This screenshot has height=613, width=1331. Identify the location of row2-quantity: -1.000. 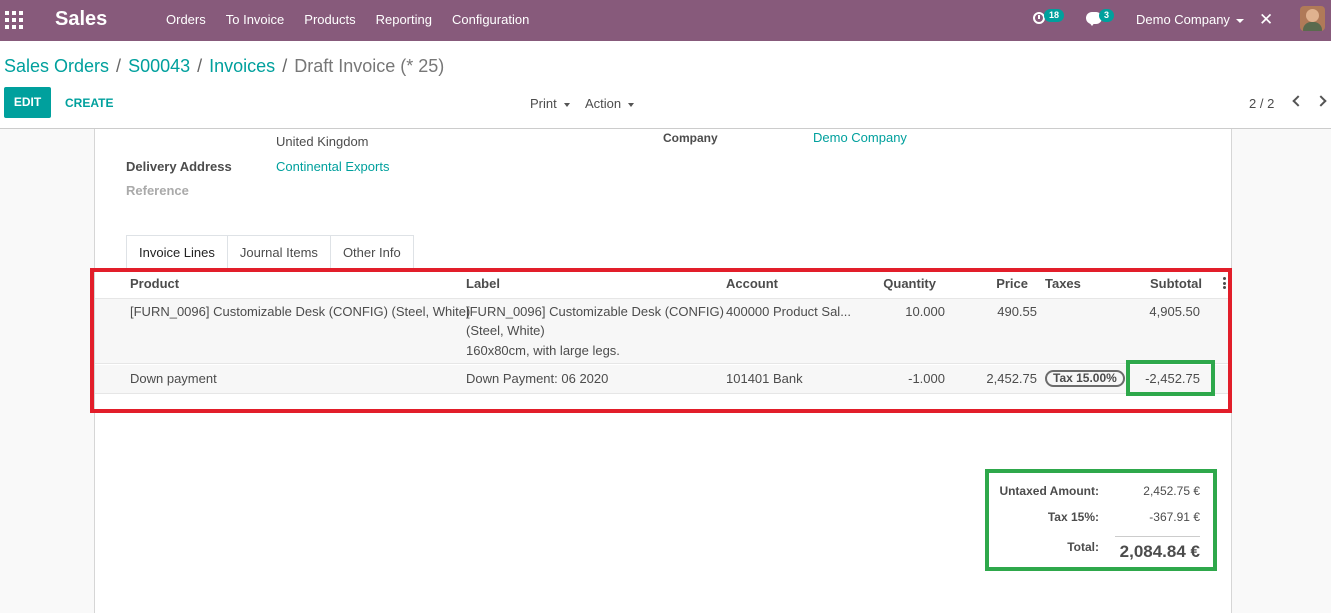
(926, 378).